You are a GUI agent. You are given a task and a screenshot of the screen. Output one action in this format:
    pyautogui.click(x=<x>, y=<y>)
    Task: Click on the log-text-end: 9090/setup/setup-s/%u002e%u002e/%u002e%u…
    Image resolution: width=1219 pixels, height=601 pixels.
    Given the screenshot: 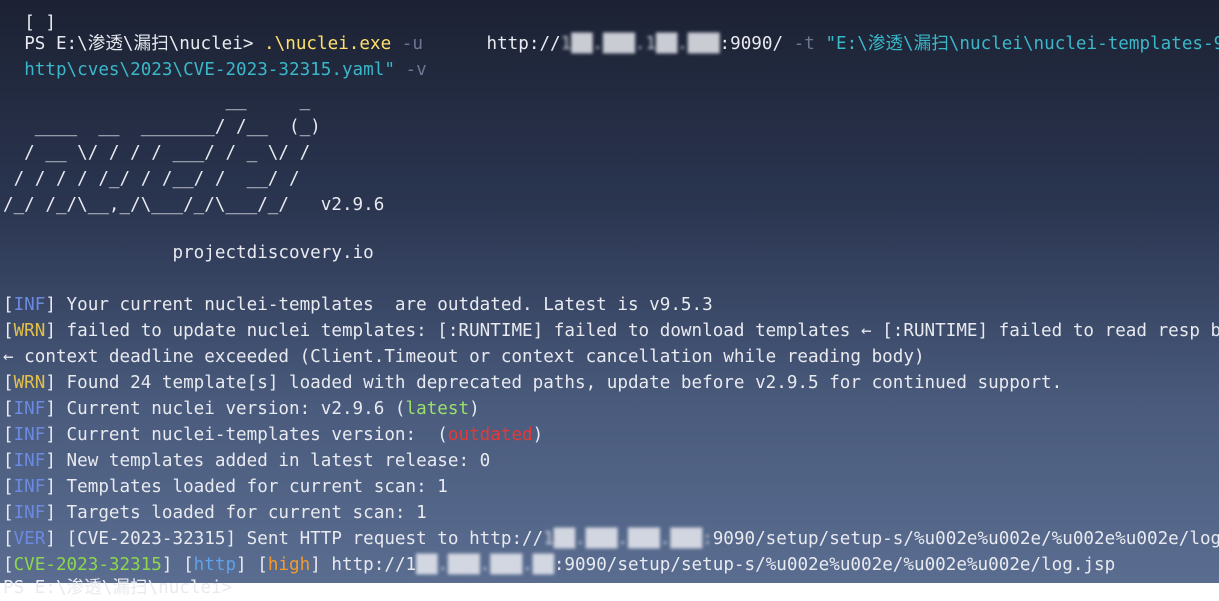 What is the action you would take?
    pyautogui.click(x=965, y=539)
    